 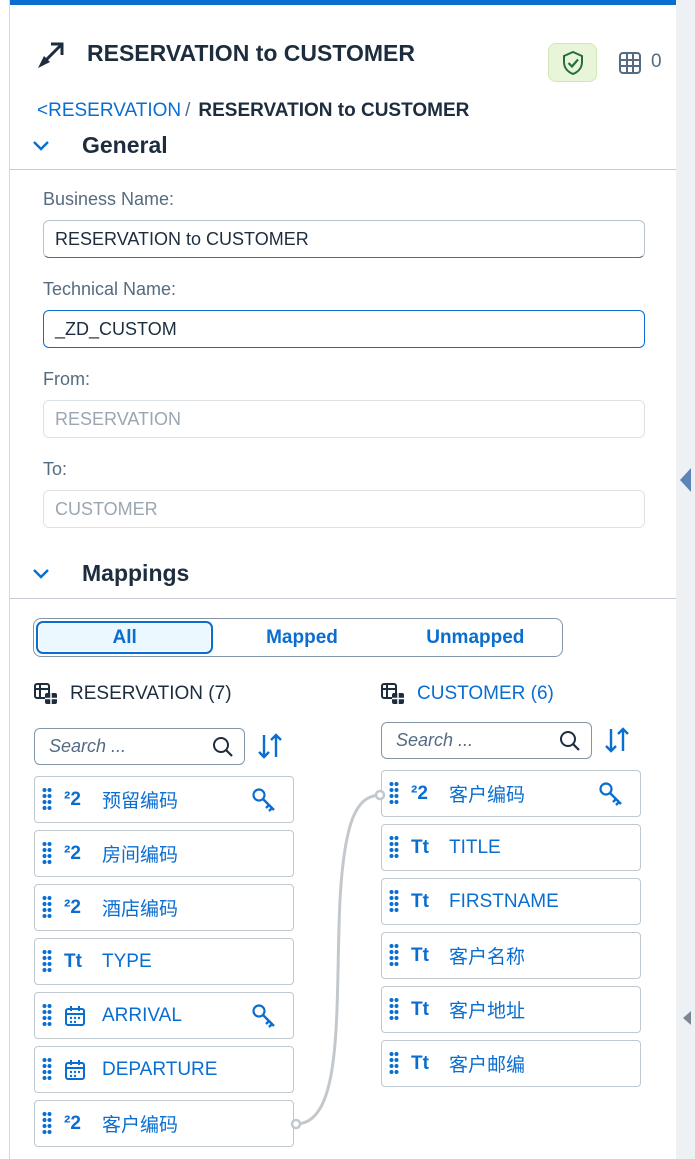 What do you see at coordinates (687, 1018) in the screenshot?
I see `expand-arrow-icon` at bounding box center [687, 1018].